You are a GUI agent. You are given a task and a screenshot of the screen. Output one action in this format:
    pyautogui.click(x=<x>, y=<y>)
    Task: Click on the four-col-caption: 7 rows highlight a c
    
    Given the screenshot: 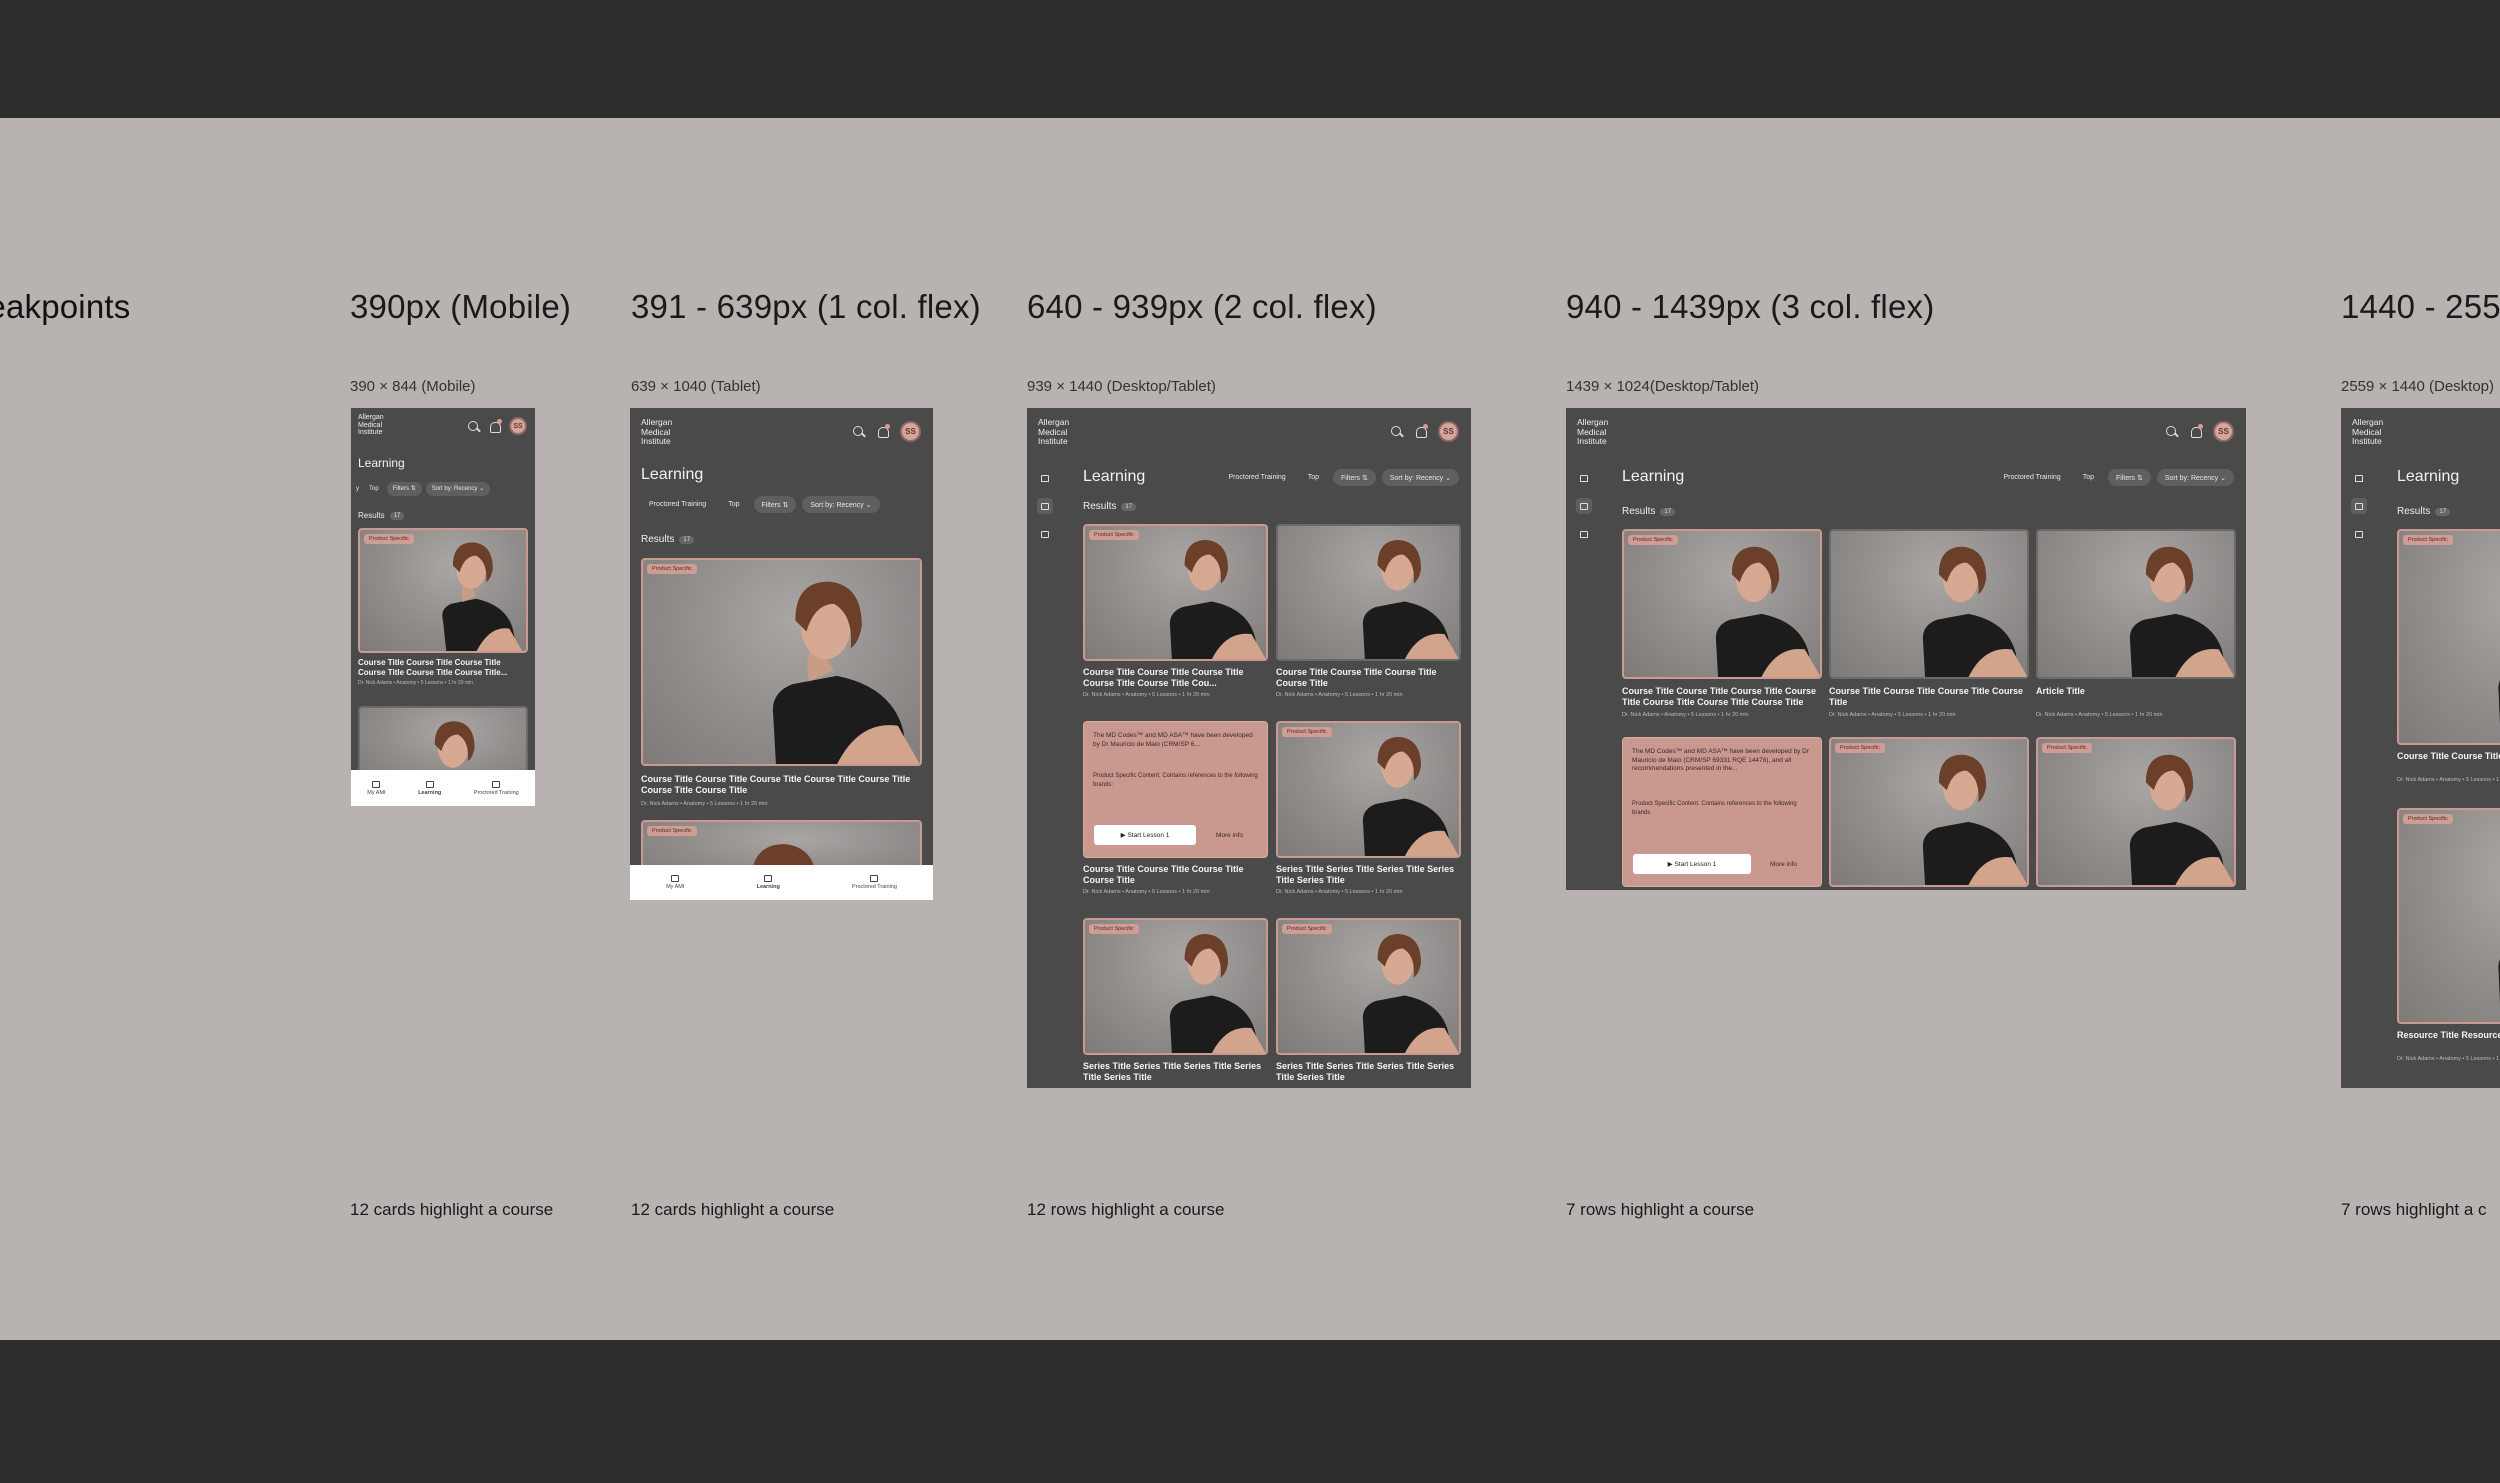 What is the action you would take?
    pyautogui.click(x=2414, y=1209)
    